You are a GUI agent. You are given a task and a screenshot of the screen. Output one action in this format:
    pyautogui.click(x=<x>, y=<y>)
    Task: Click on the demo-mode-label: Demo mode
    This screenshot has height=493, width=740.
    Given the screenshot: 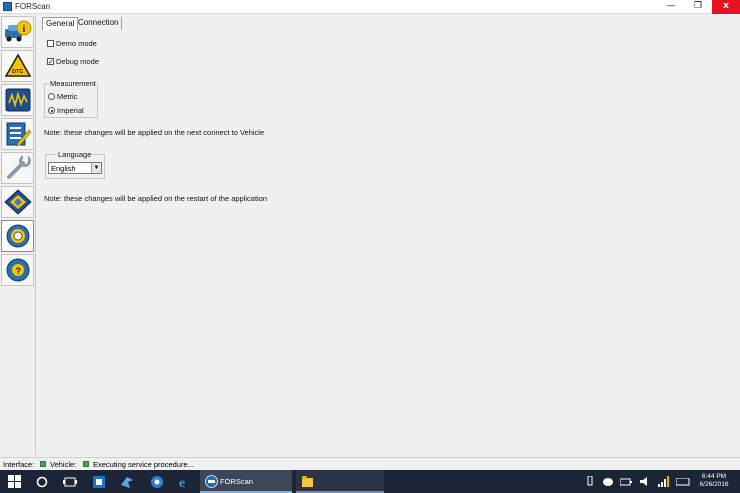 What is the action you would take?
    pyautogui.click(x=76, y=43)
    